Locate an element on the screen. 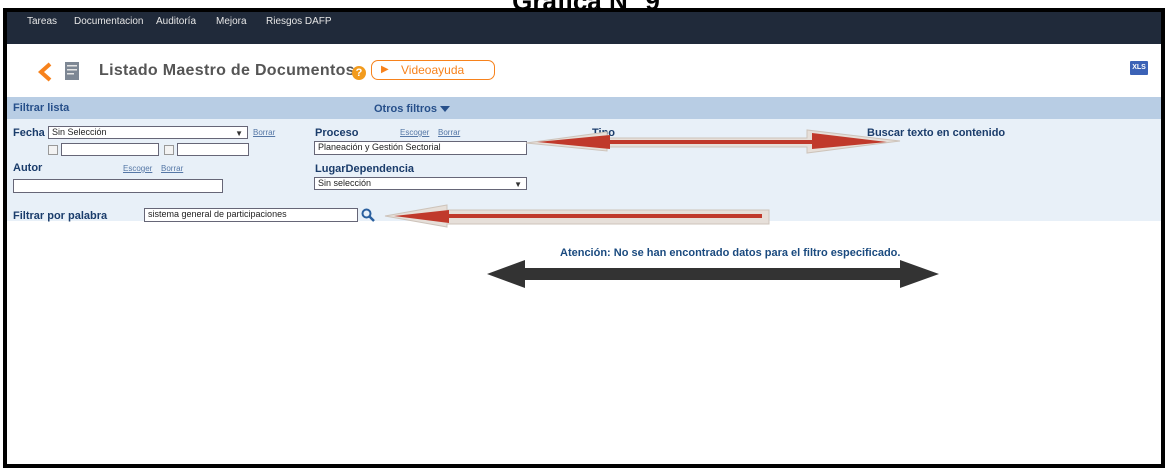  annotation-arrow-proceso is located at coordinates (713, 141).